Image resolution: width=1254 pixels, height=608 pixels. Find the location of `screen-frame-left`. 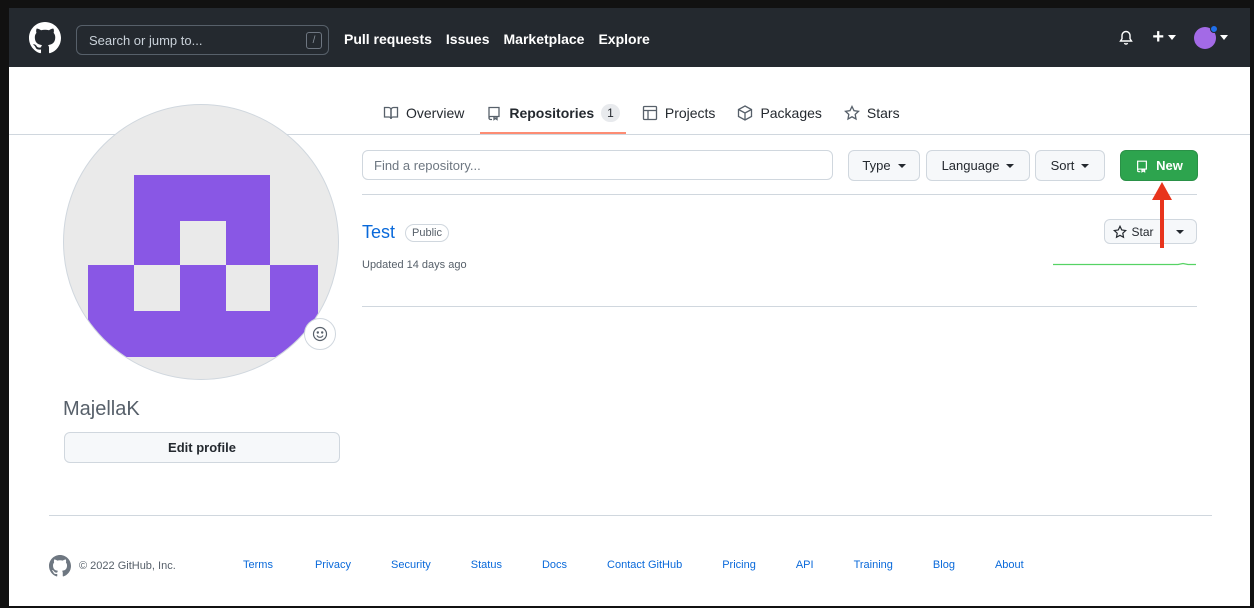

screen-frame-left is located at coordinates (4, 304).